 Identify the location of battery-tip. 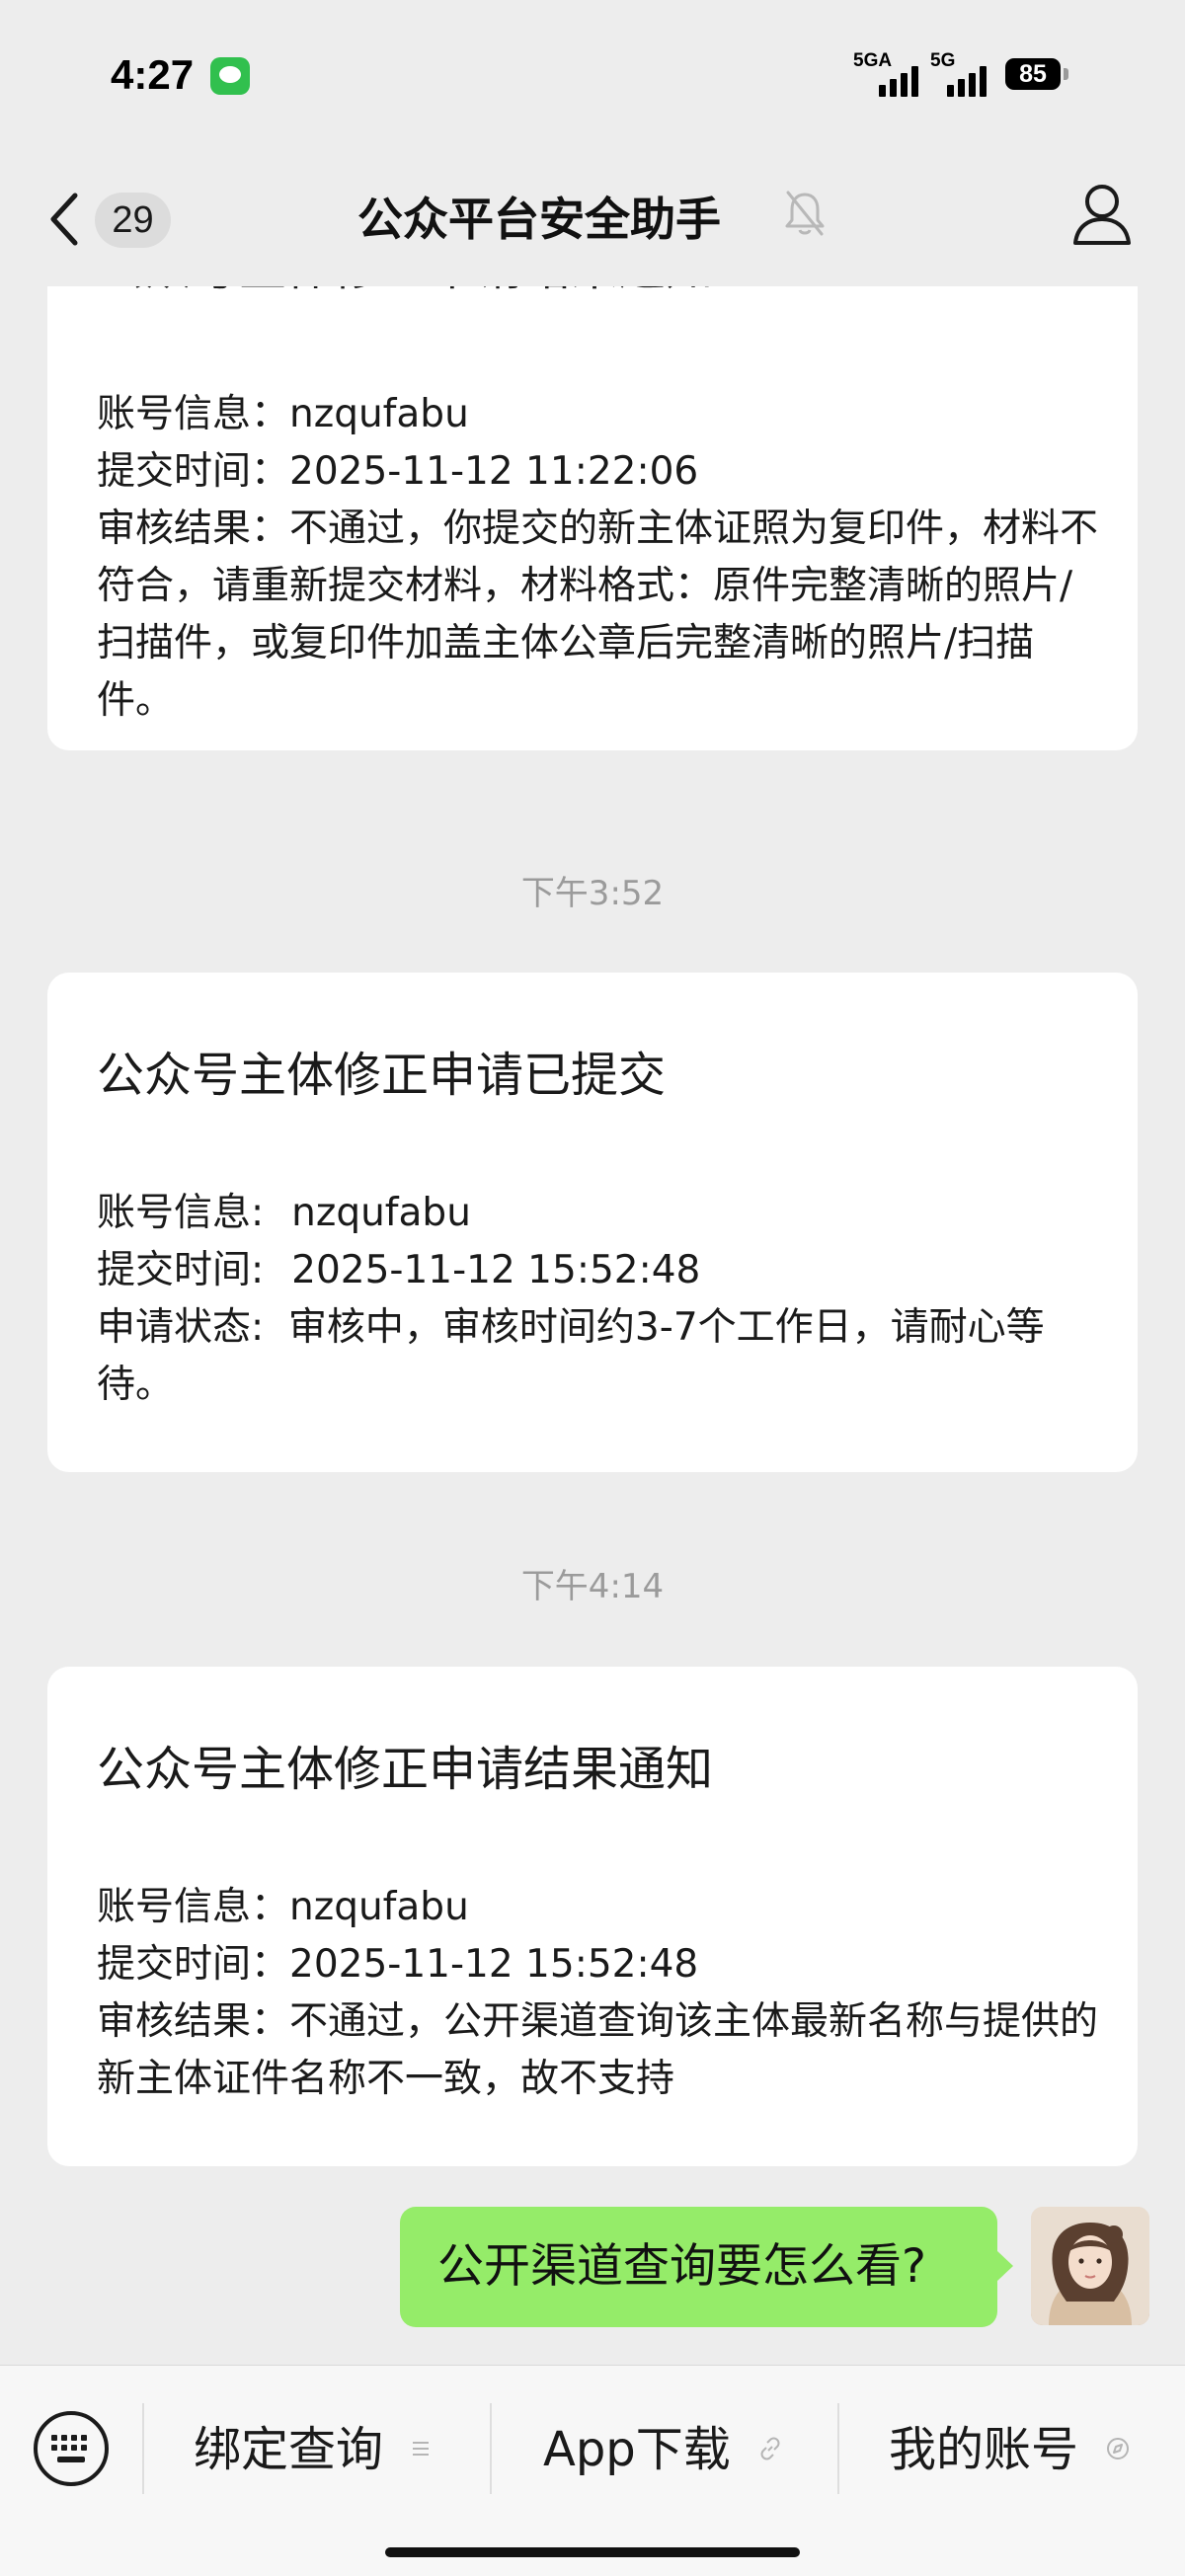
(1066, 74).